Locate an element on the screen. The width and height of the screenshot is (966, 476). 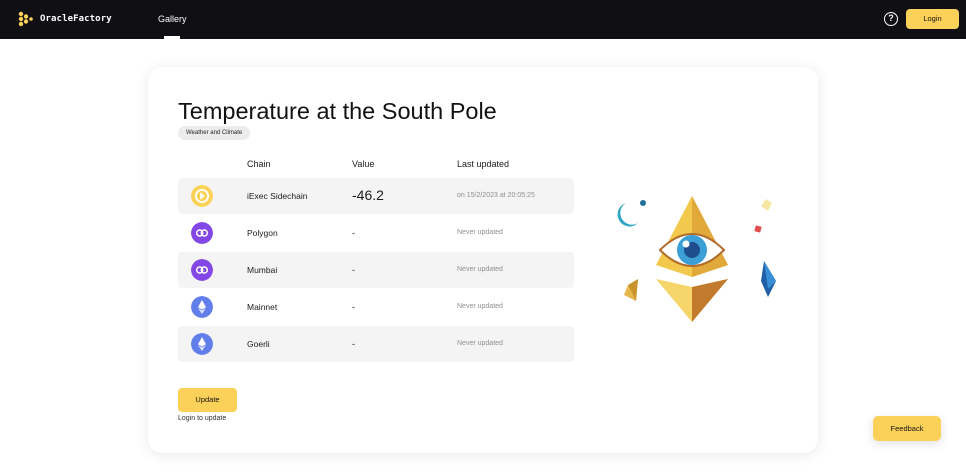
chain-name: Mainnet is located at coordinates (262, 307).